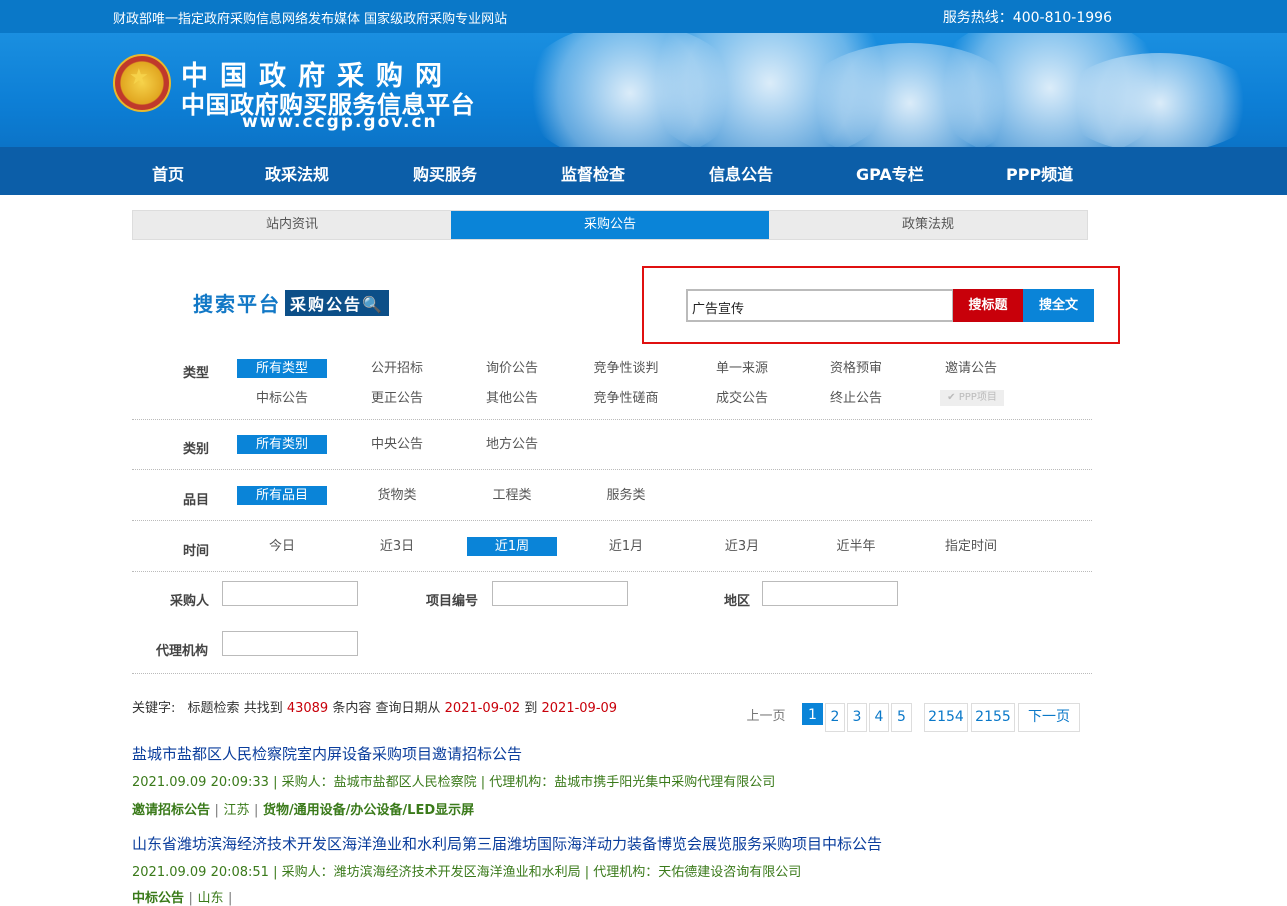  I want to click on filter-category-local: 地方公告, so click(512, 444).